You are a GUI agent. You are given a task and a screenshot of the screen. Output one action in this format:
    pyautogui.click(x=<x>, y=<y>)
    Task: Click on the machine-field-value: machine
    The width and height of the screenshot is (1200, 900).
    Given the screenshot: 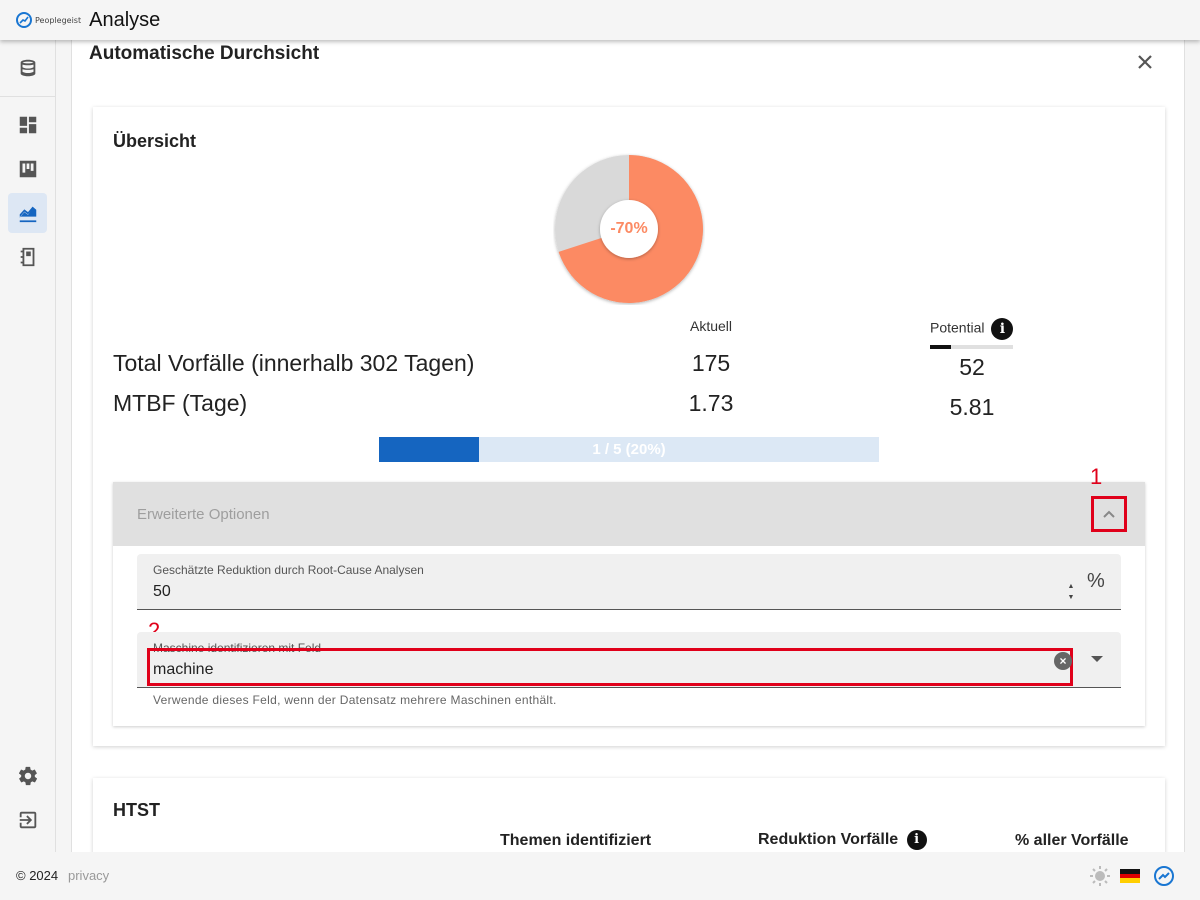 What is the action you would take?
    pyautogui.click(x=183, y=670)
    